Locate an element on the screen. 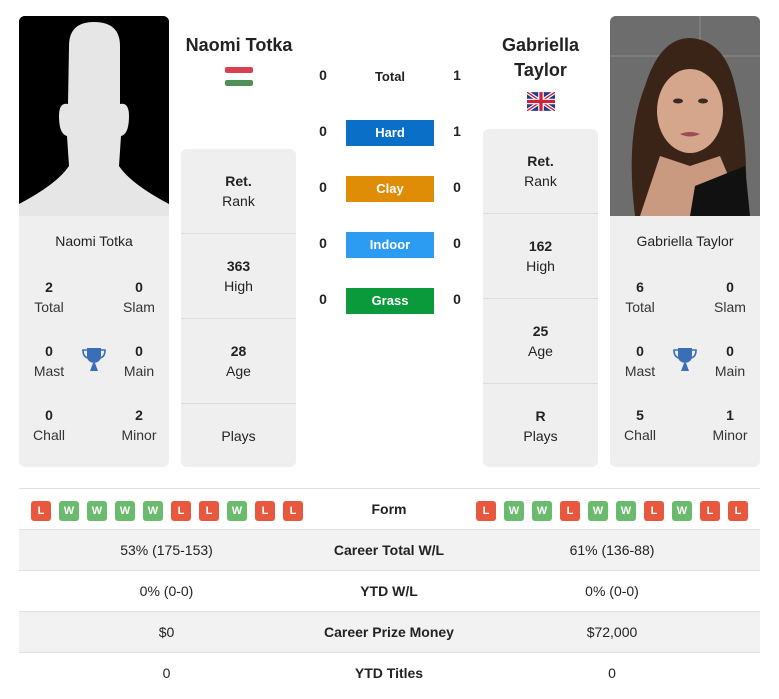  uk-flag-icon is located at coordinates (541, 101).